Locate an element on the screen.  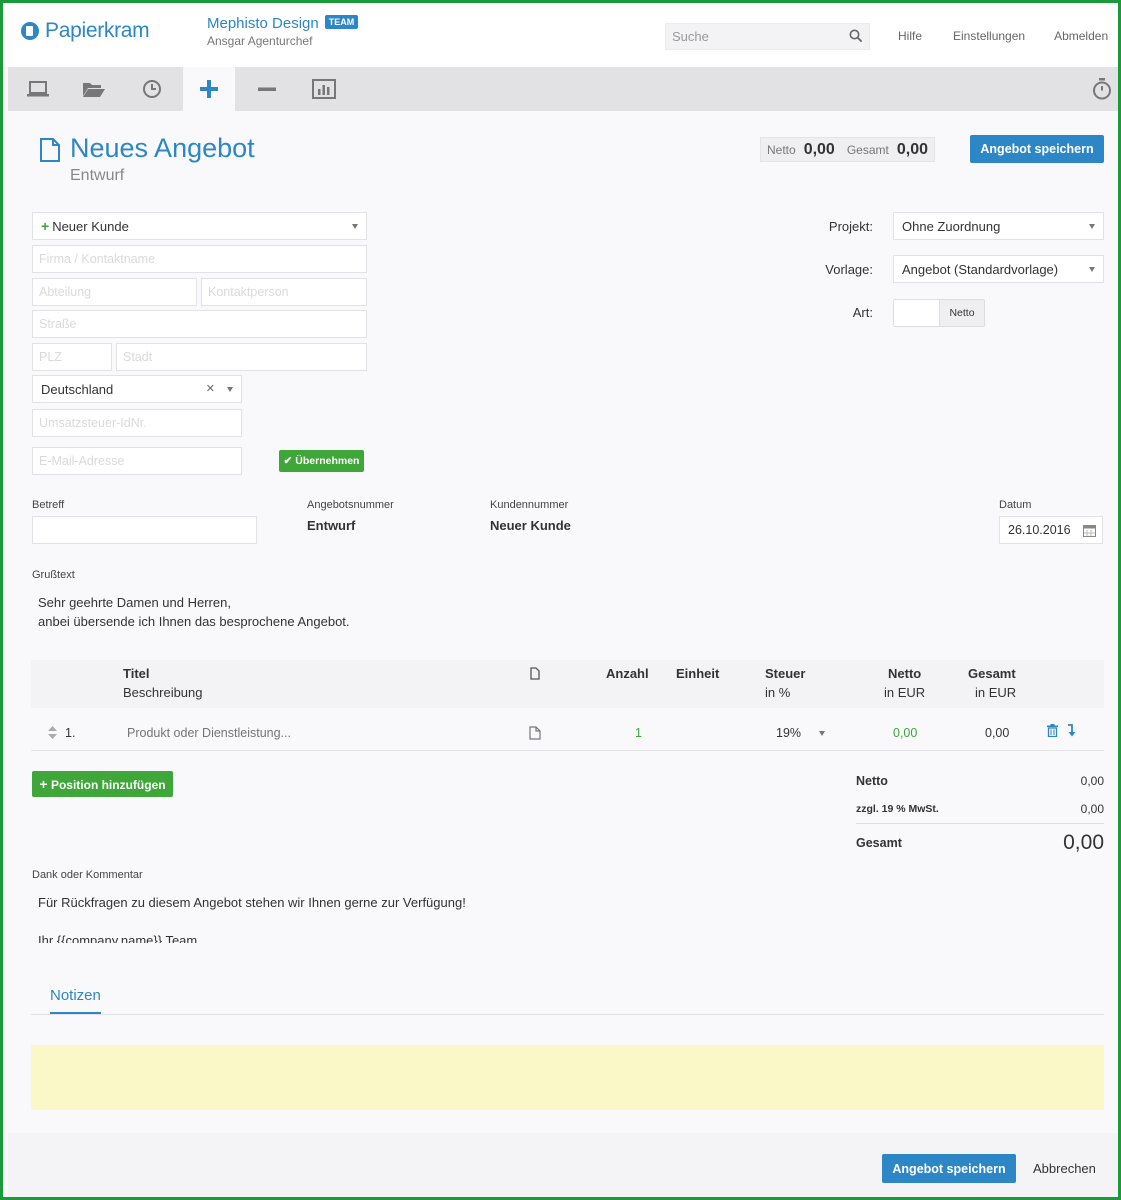
plus-icon is located at coordinates (209, 89).